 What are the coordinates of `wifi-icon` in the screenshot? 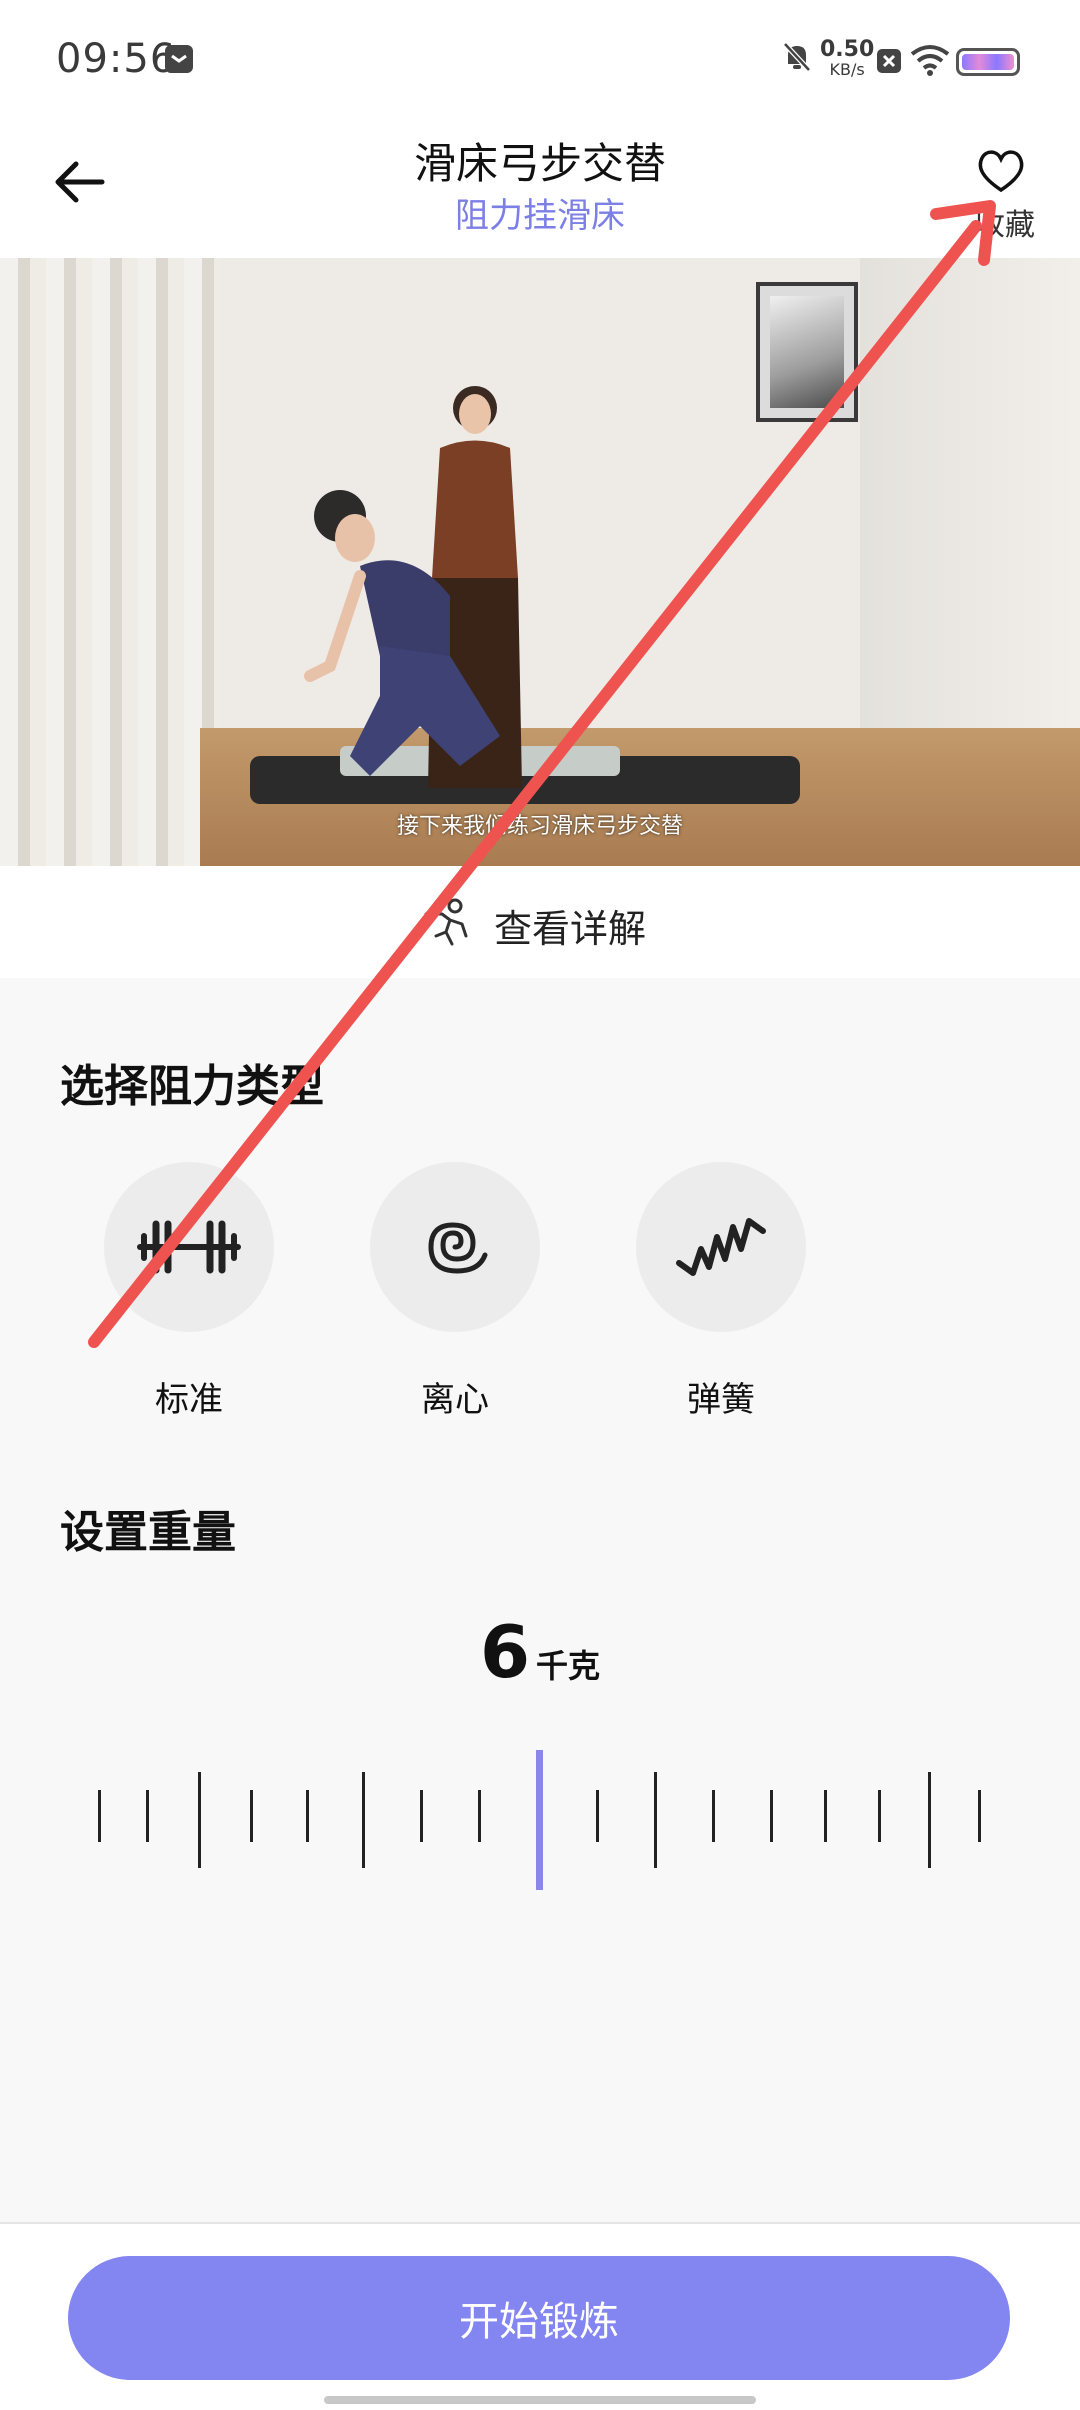 It's located at (930, 60).